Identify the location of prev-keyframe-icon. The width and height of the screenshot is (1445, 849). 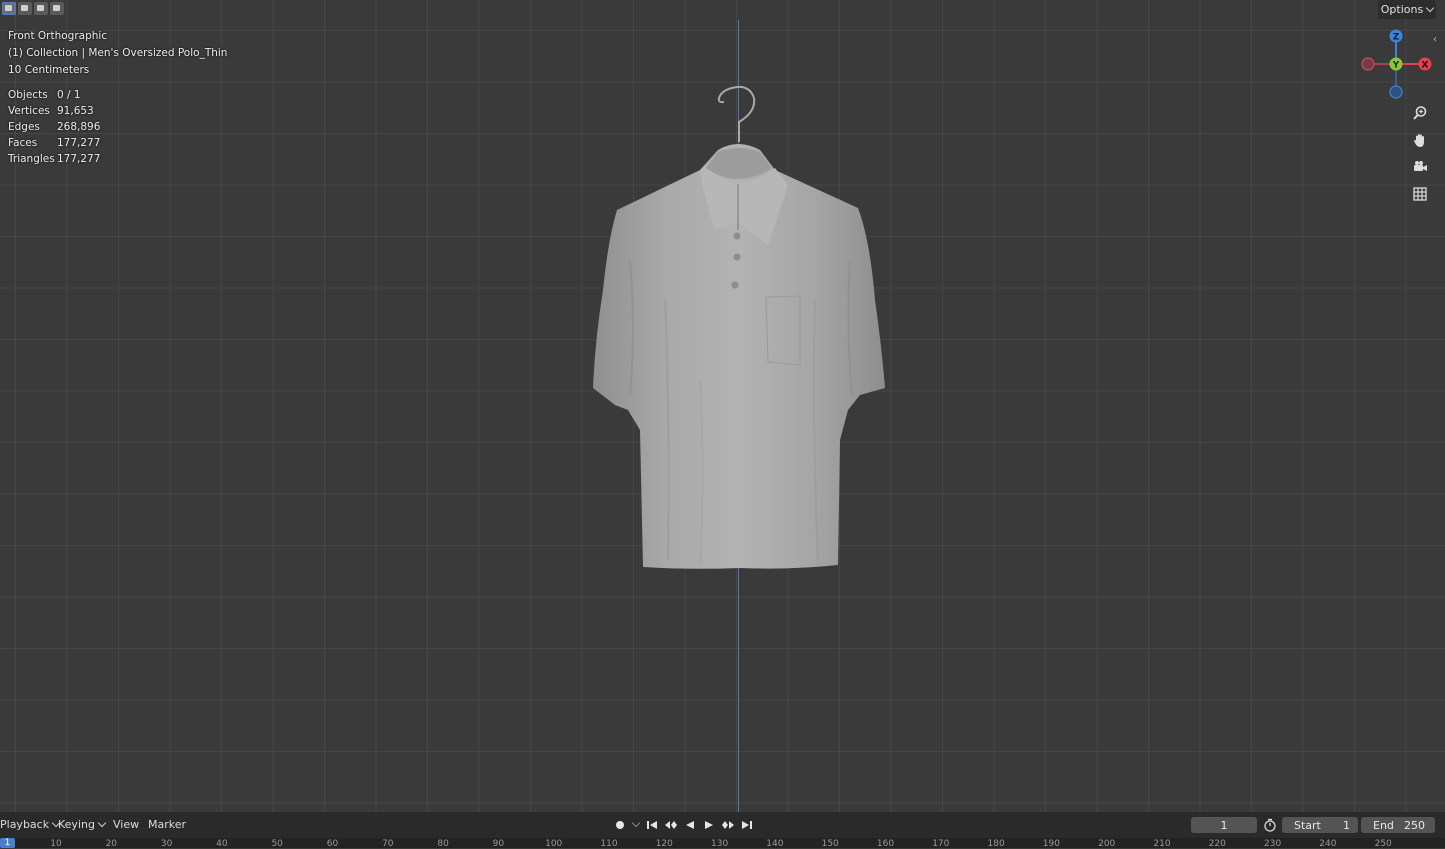
(671, 824).